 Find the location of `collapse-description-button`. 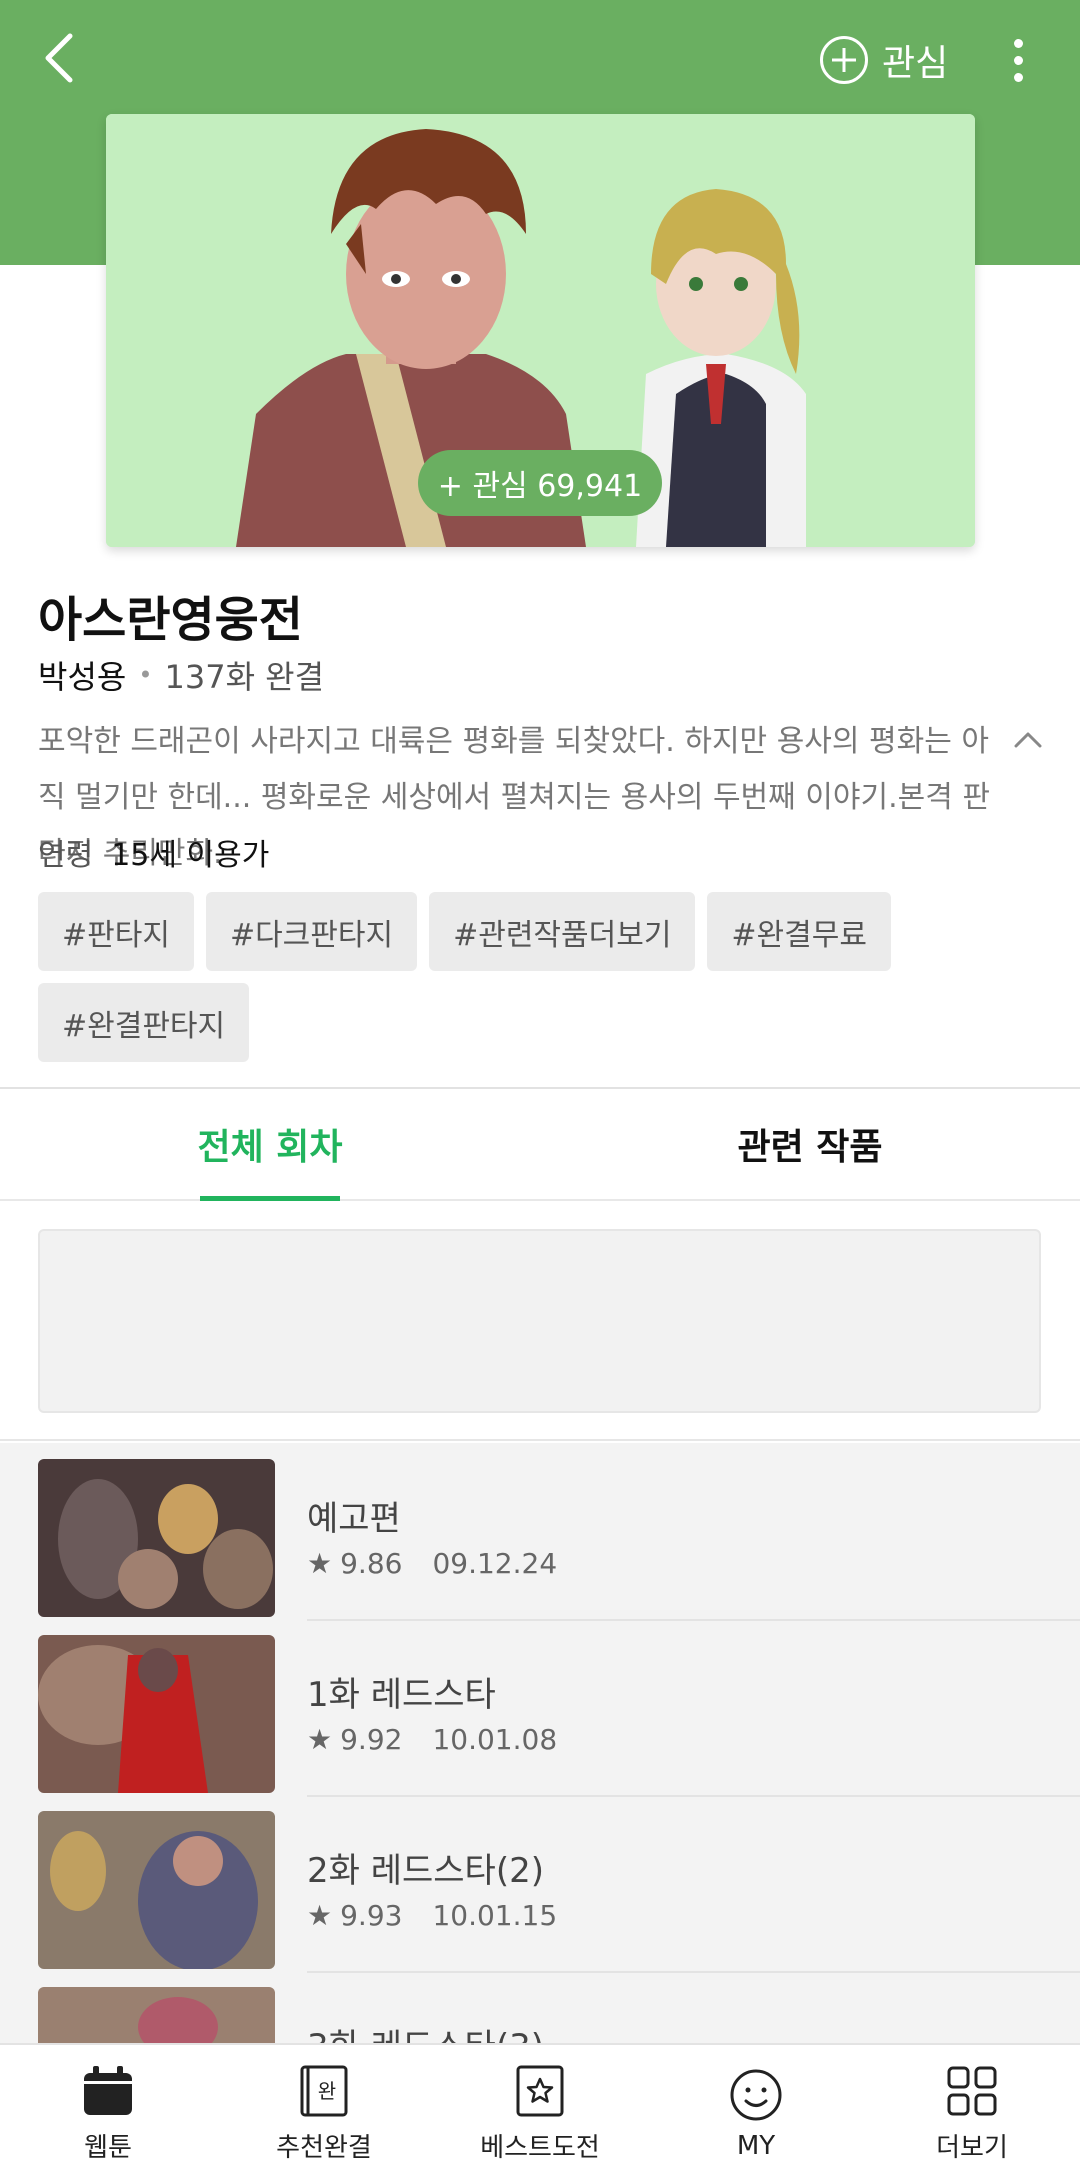

collapse-description-button is located at coordinates (1028, 740).